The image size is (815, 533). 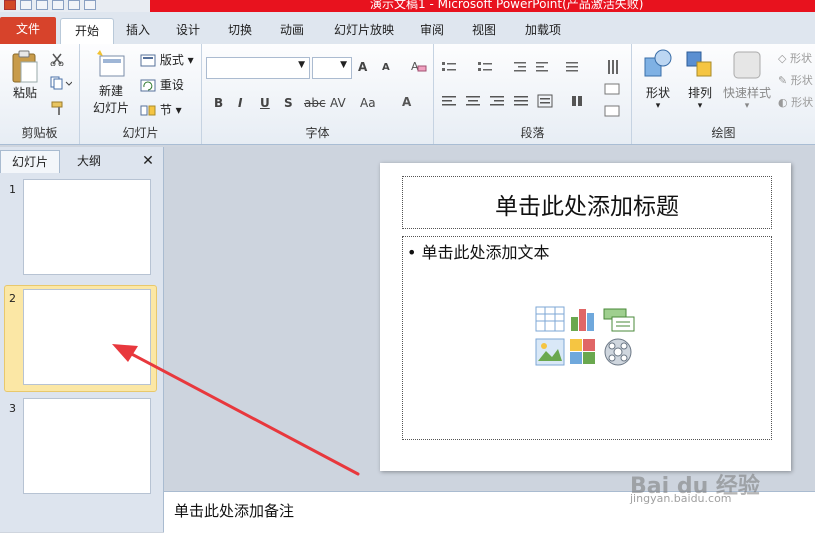 I want to click on watermark-url: jingyan.baidu.com, so click(x=681, y=498).